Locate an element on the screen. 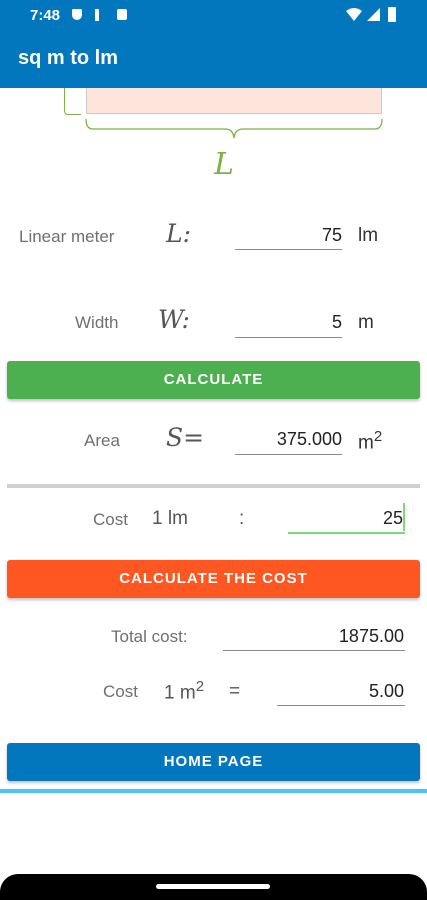 This screenshot has height=900, width=427. diagram-length-bracket is located at coordinates (234, 128).